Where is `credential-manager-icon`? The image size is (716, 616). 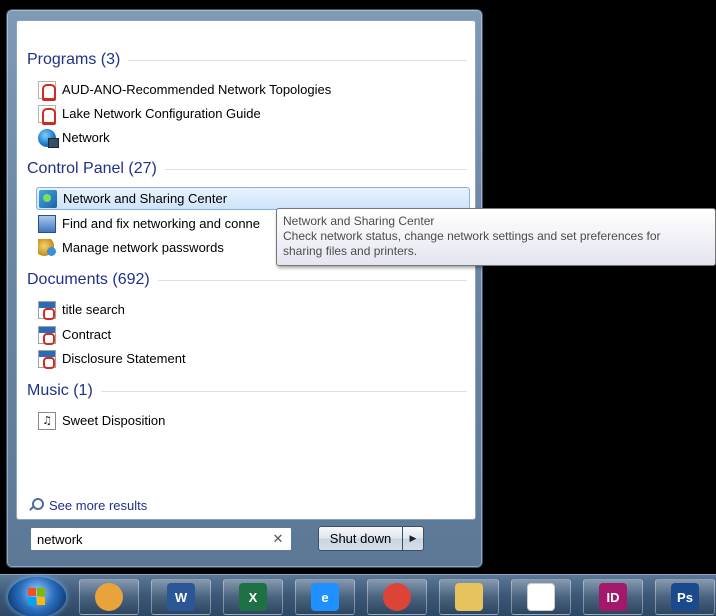 credential-manager-icon is located at coordinates (47, 247).